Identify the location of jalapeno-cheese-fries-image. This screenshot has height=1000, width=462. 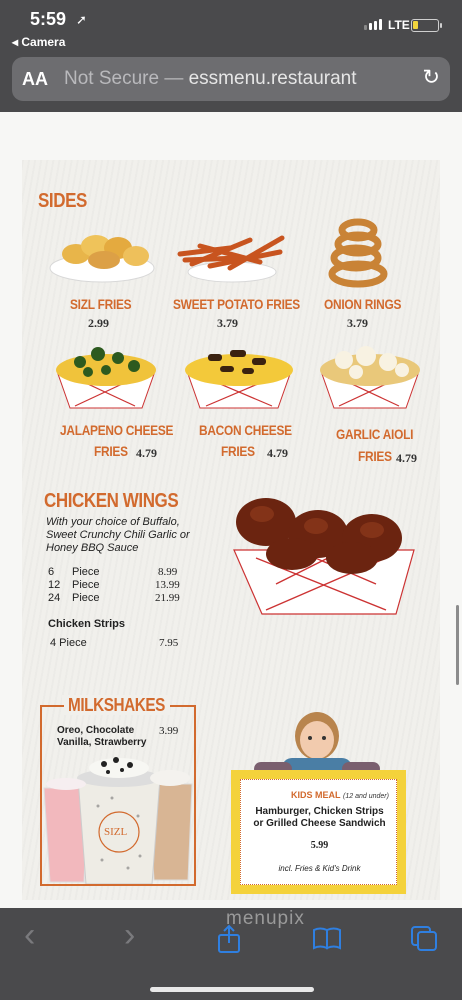
(106, 378).